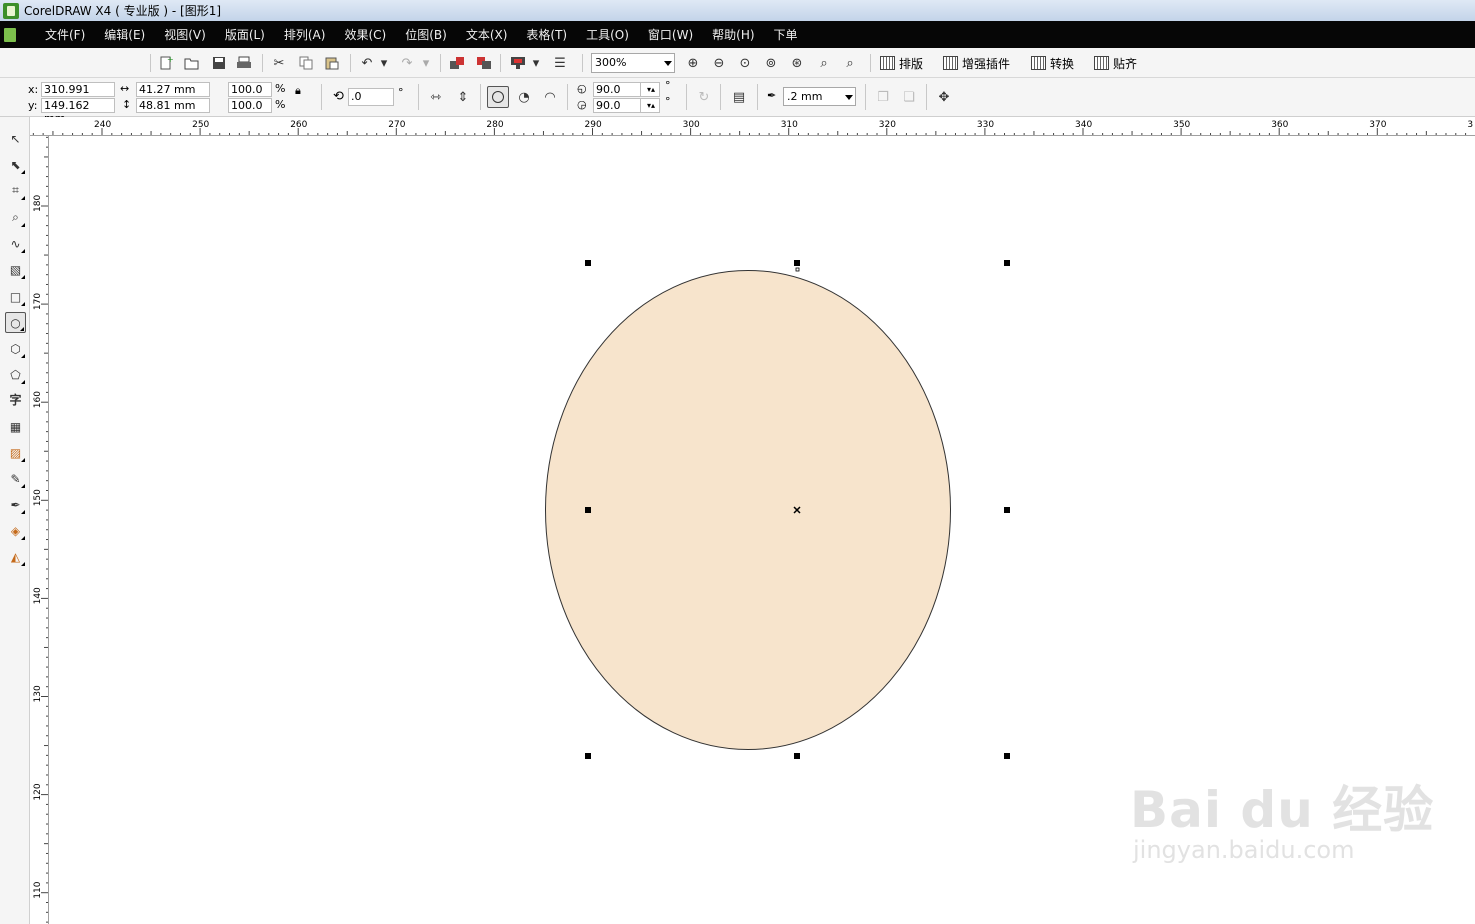 This screenshot has width=1475, height=924. What do you see at coordinates (426, 34) in the screenshot?
I see `menu-bitmaps: 位图(B)` at bounding box center [426, 34].